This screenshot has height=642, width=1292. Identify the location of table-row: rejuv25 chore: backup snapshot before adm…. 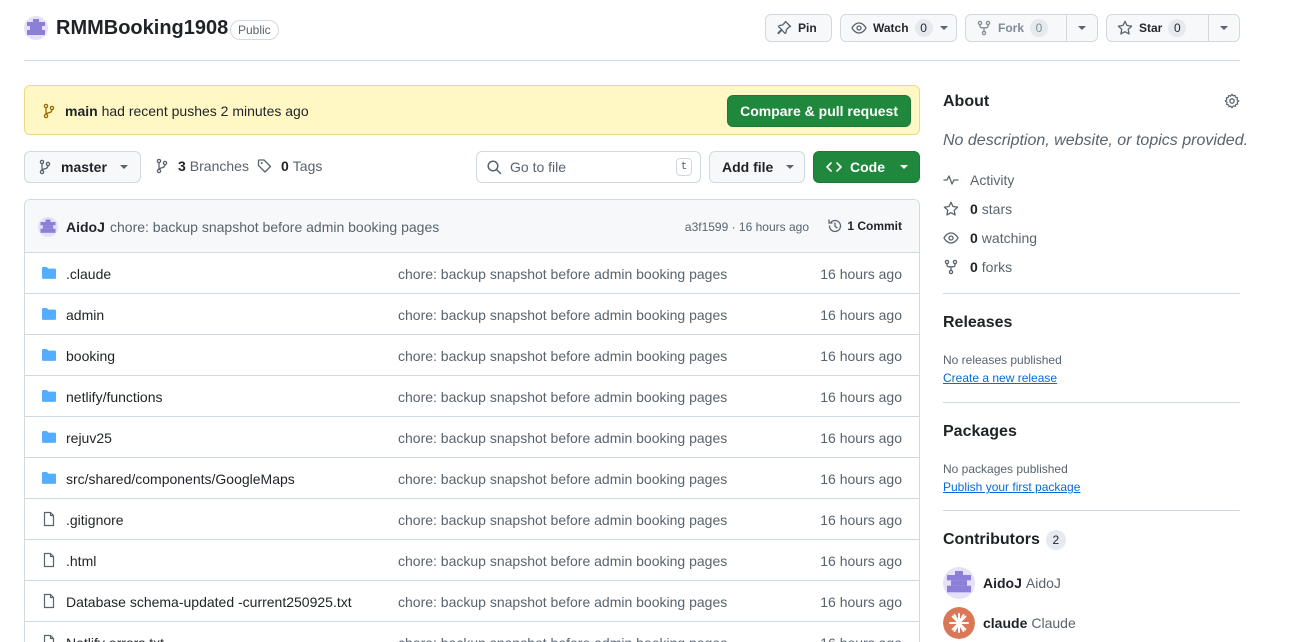
(472, 437).